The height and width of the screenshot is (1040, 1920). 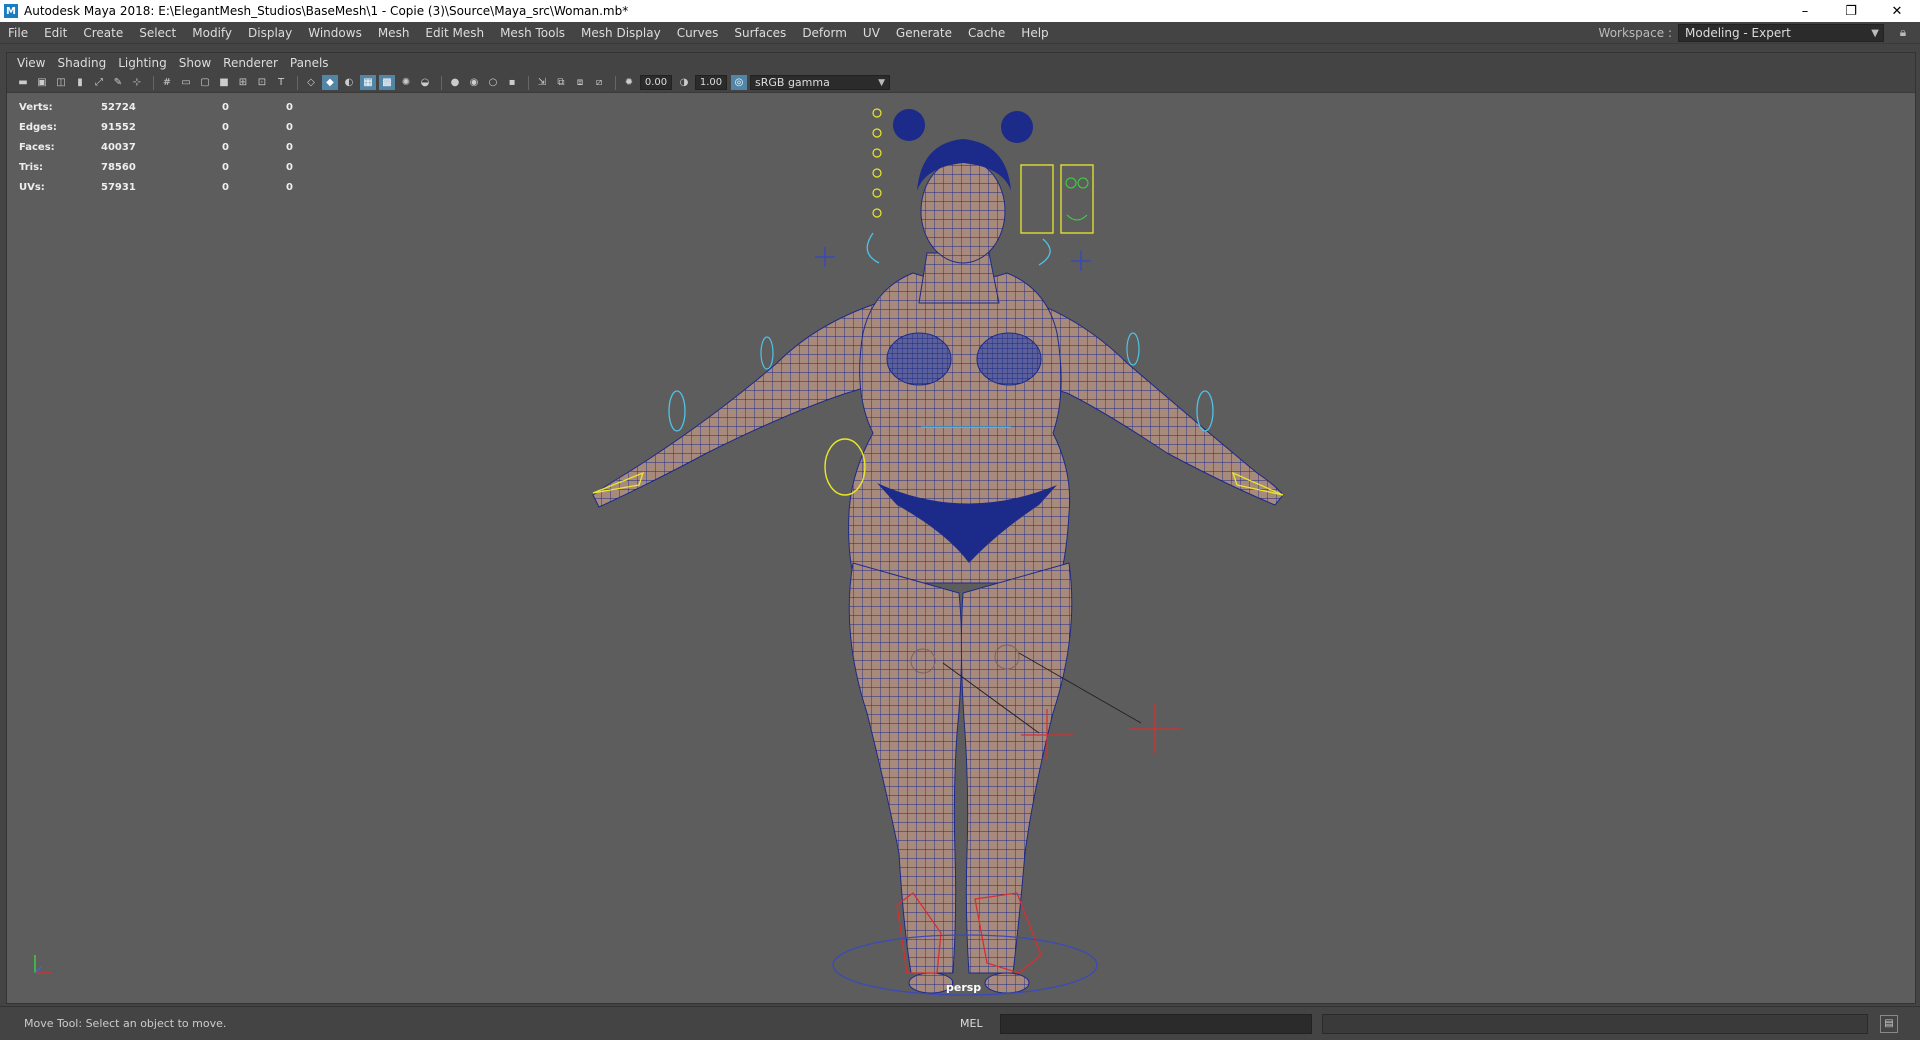 What do you see at coordinates (38, 127) in the screenshot?
I see `hud-label: Edges:` at bounding box center [38, 127].